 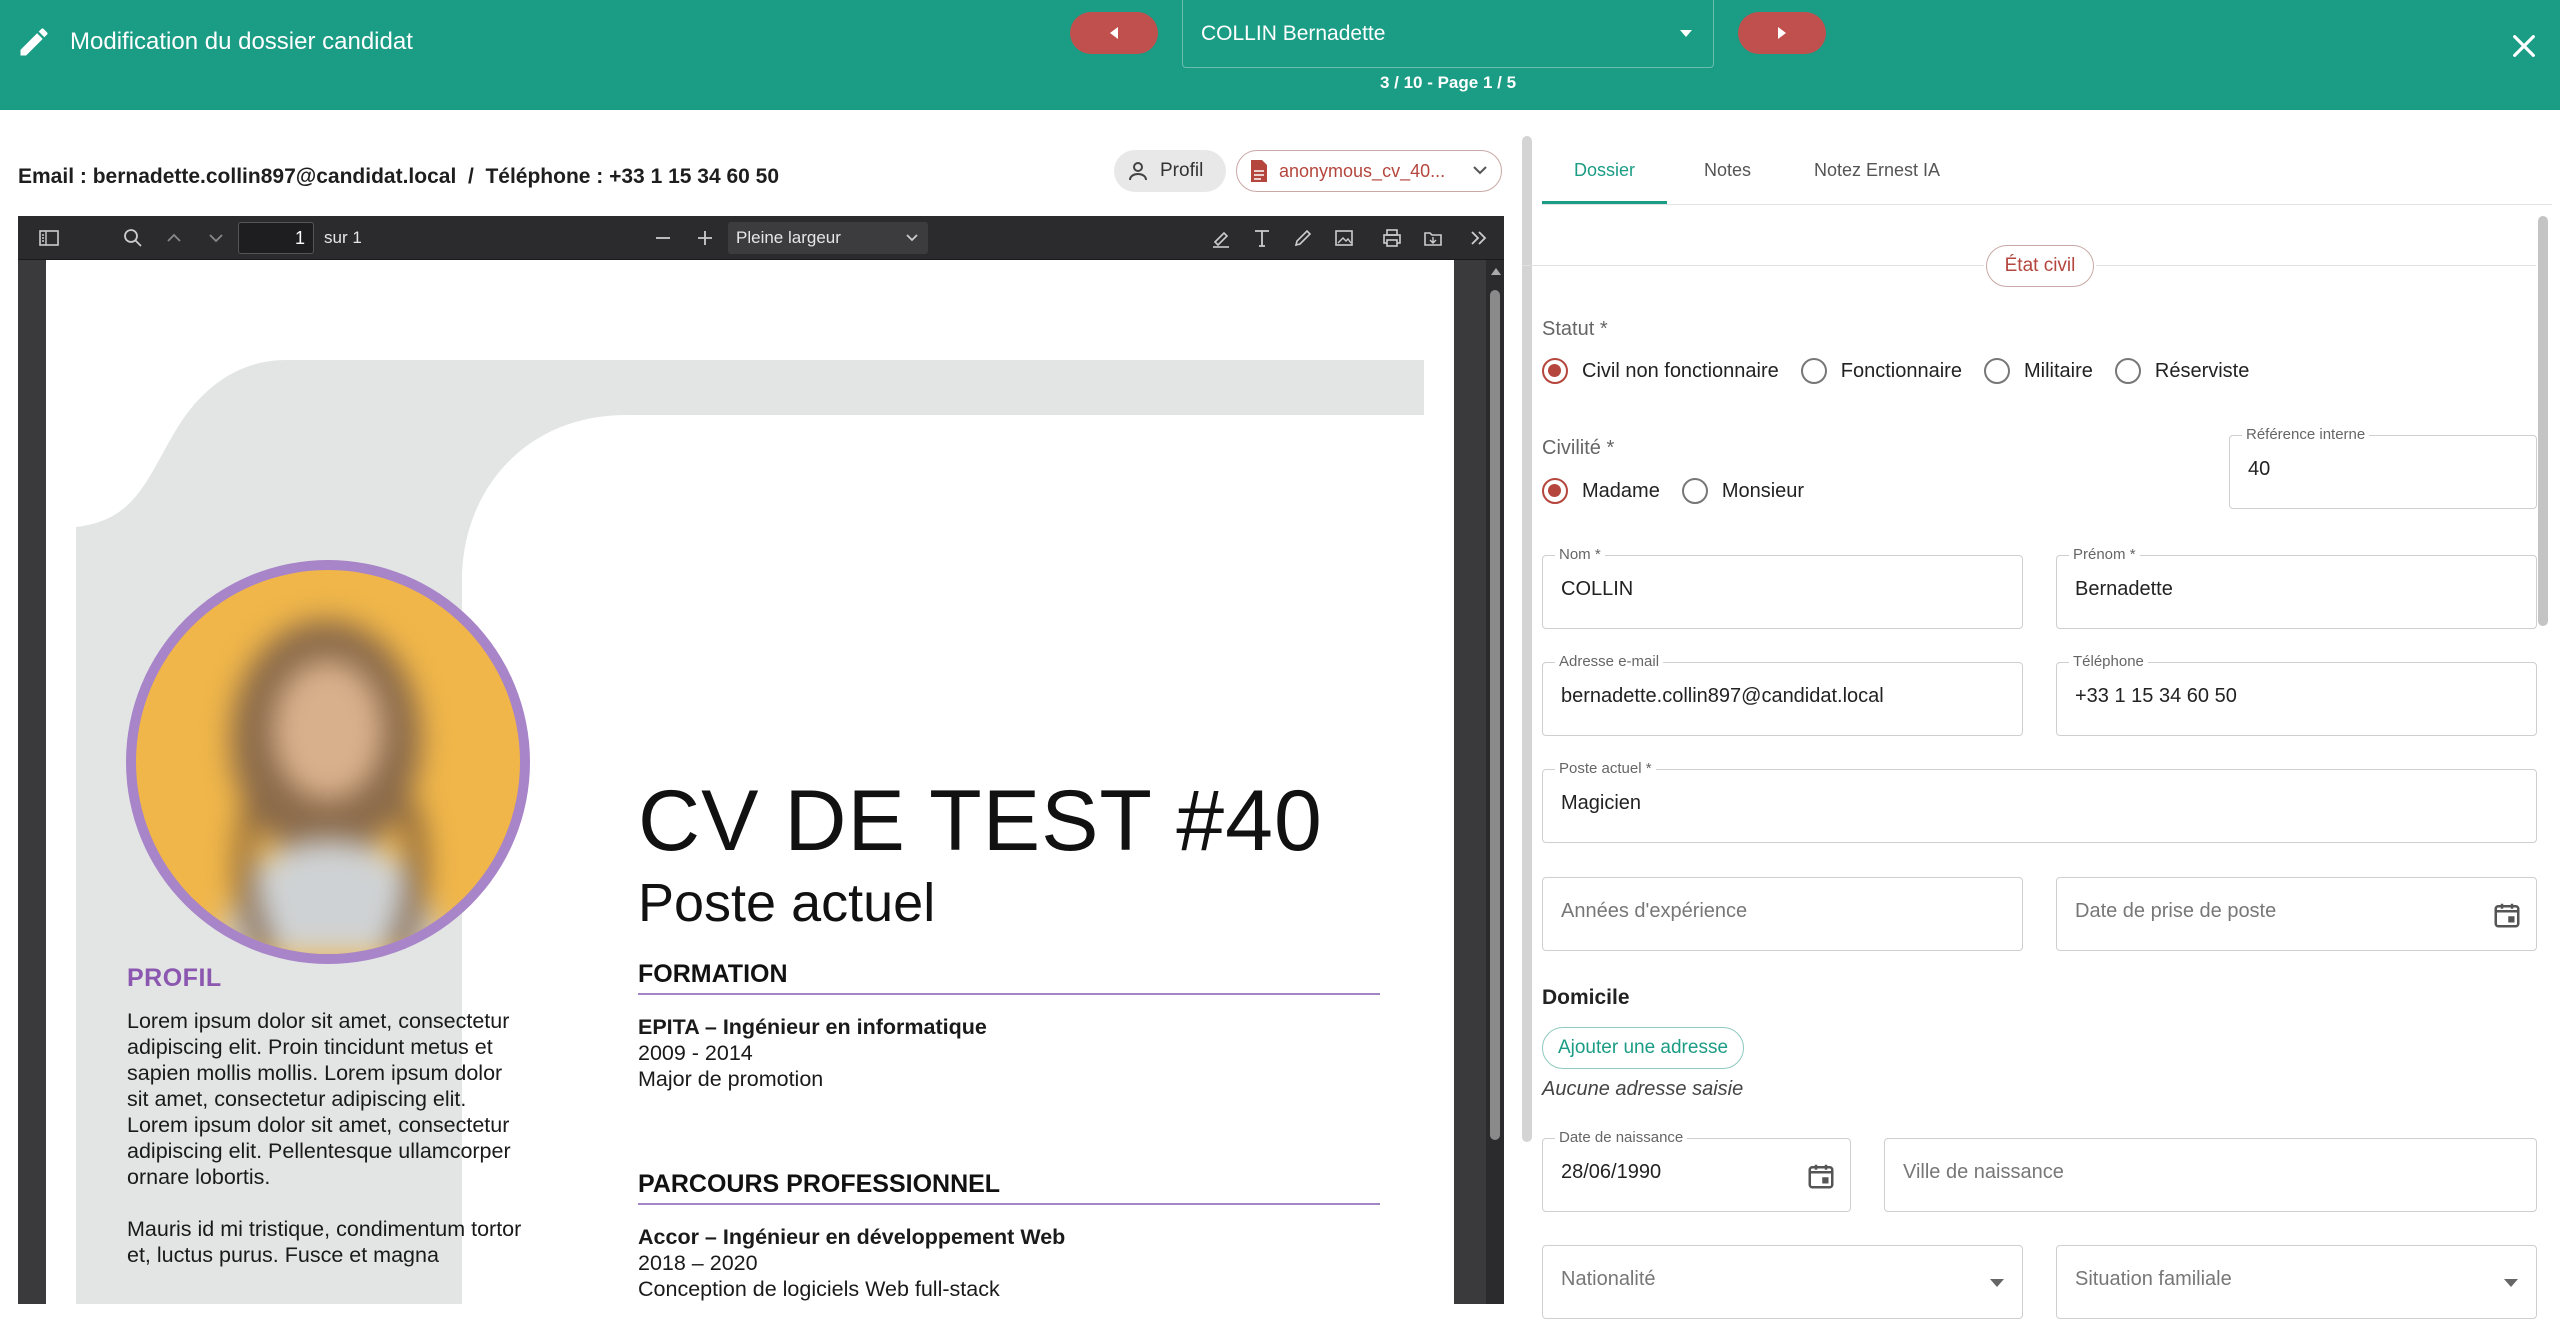 What do you see at coordinates (1344, 238) in the screenshot?
I see `image-icon` at bounding box center [1344, 238].